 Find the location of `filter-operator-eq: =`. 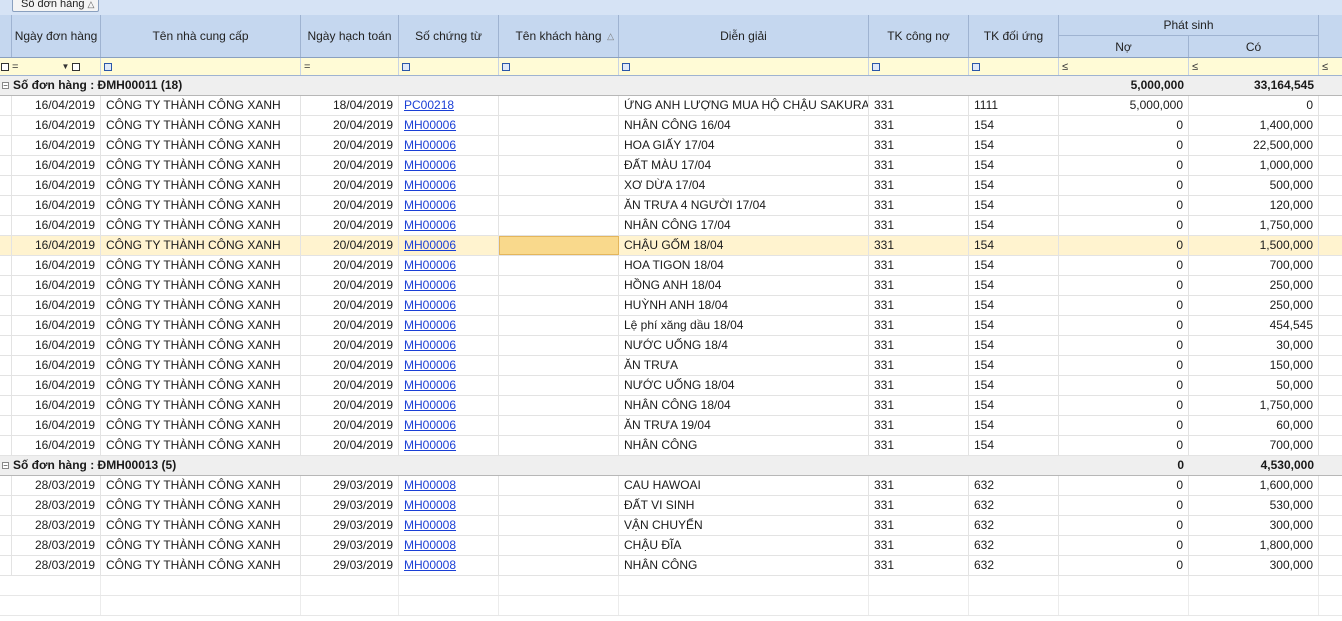

filter-operator-eq: = is located at coordinates (307, 66).